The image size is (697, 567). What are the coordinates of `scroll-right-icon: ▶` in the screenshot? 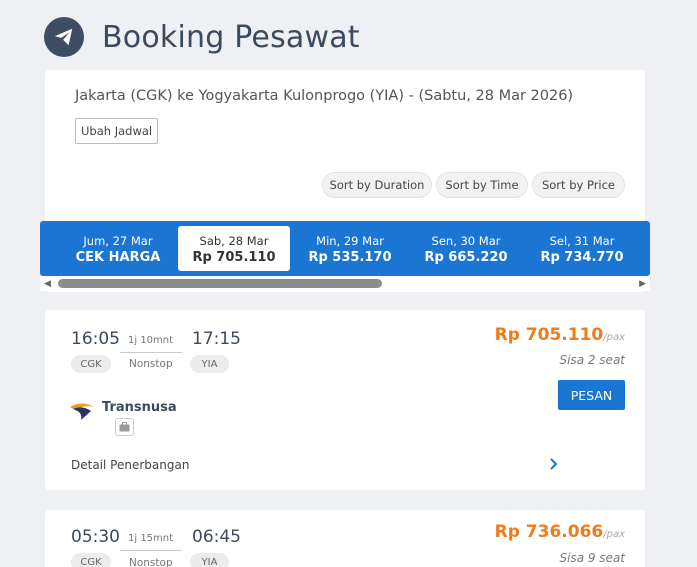 It's located at (642, 283).